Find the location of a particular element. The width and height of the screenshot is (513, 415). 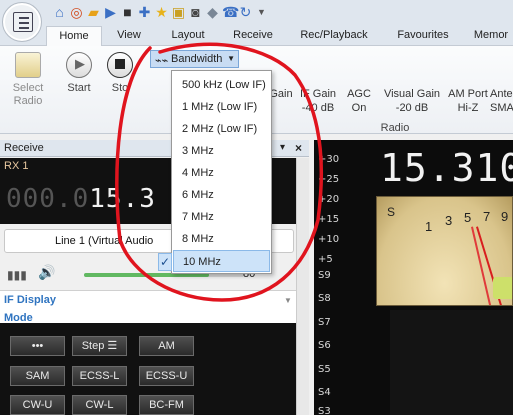

bandwidth-option: 3 MHz is located at coordinates (221, 151).